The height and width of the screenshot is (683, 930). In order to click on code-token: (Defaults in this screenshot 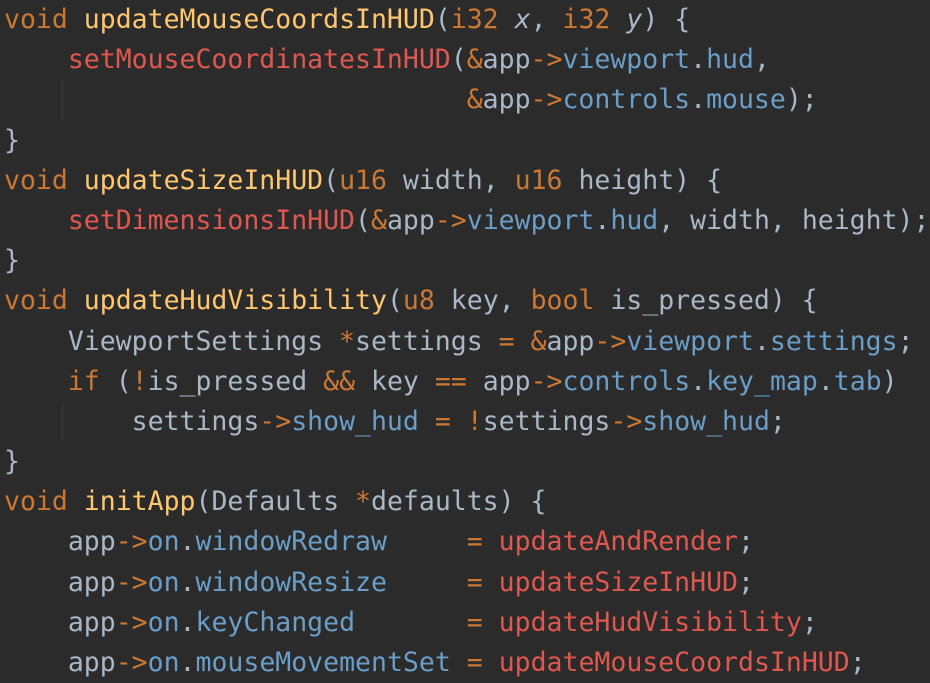, I will do `click(275, 502)`.